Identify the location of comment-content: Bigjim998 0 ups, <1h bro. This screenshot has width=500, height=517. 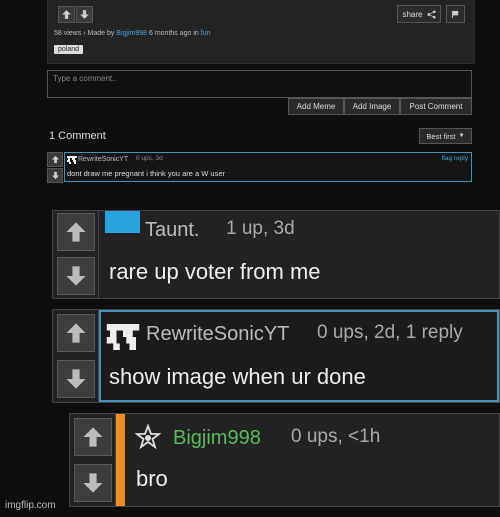
(312, 460).